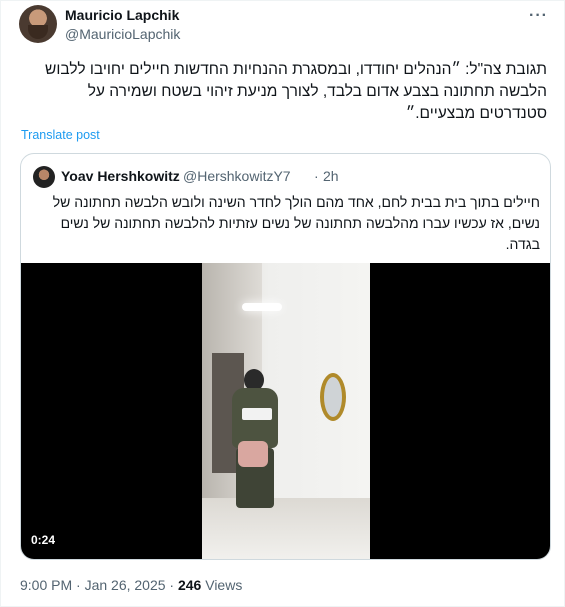 The width and height of the screenshot is (565, 607). What do you see at coordinates (99, 585) in the screenshot?
I see `post-timestamp: 9:00 PM · Jan 26, 2025 ·` at bounding box center [99, 585].